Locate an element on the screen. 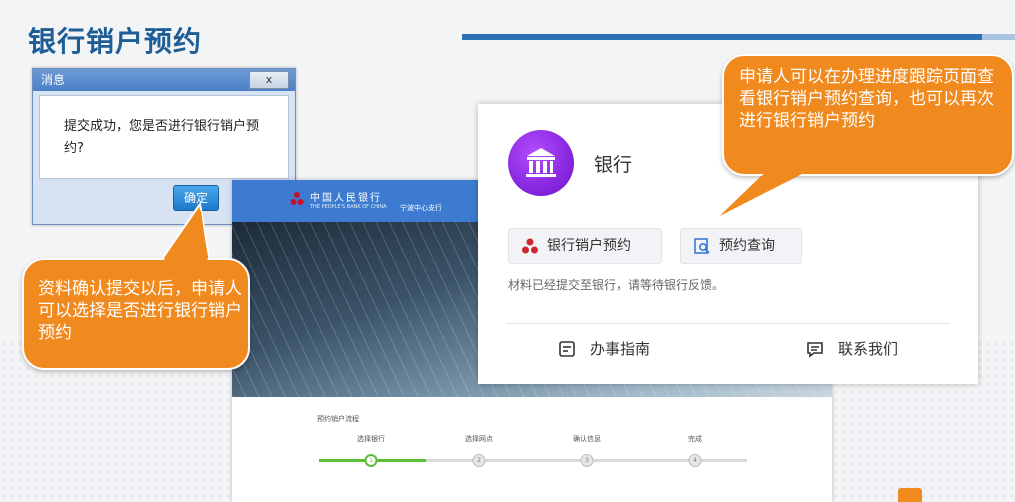 The image size is (1015, 502). callout-tail-joins is located at coordinates (490, 214).